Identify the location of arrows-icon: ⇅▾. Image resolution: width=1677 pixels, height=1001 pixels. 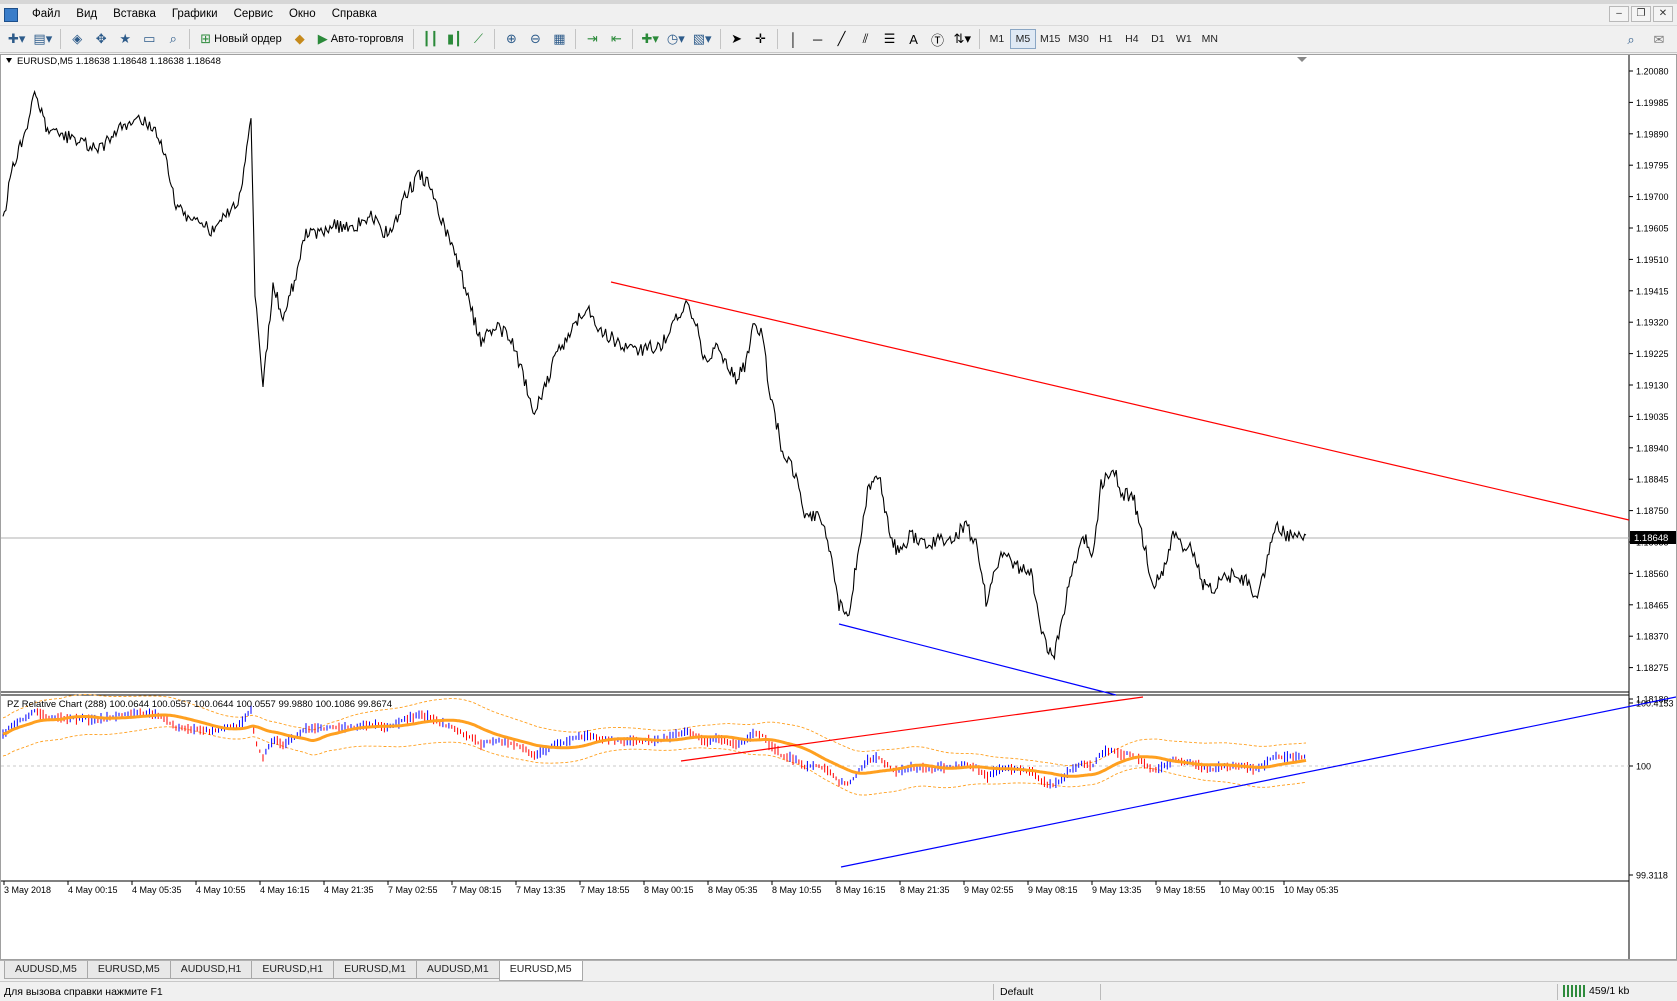
(962, 39).